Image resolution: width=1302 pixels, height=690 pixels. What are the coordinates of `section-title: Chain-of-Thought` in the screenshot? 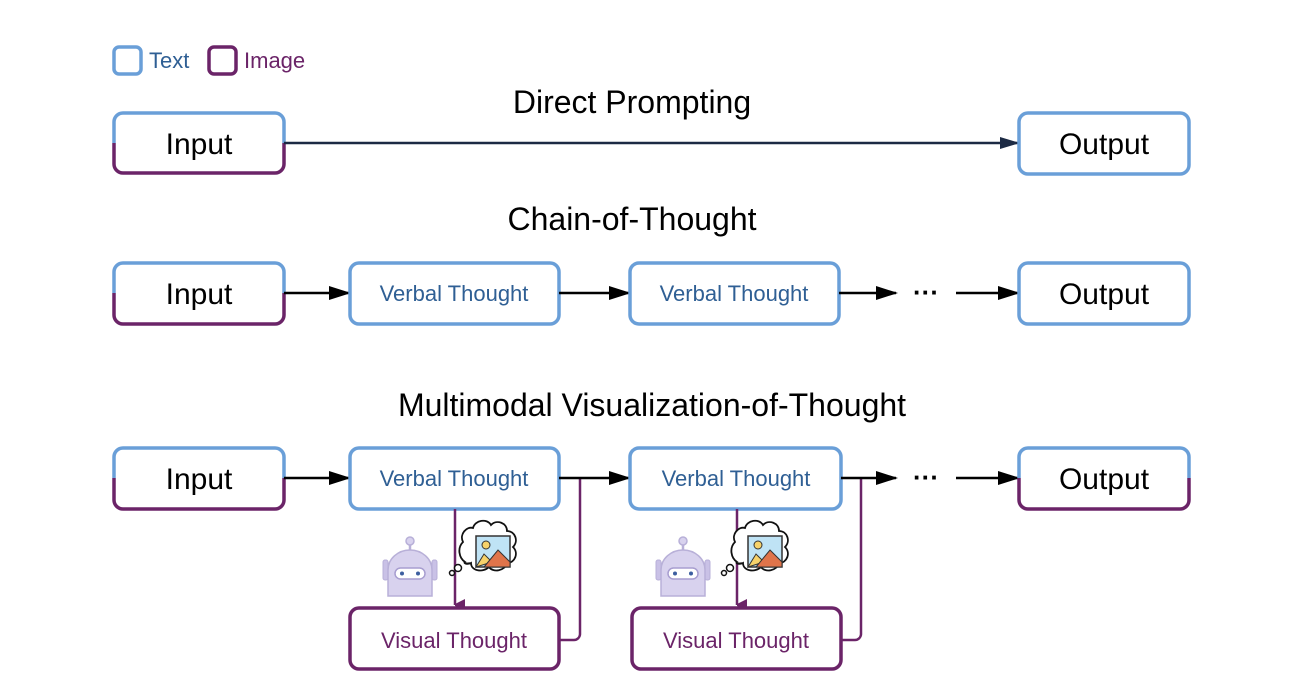 It's located at (631, 219).